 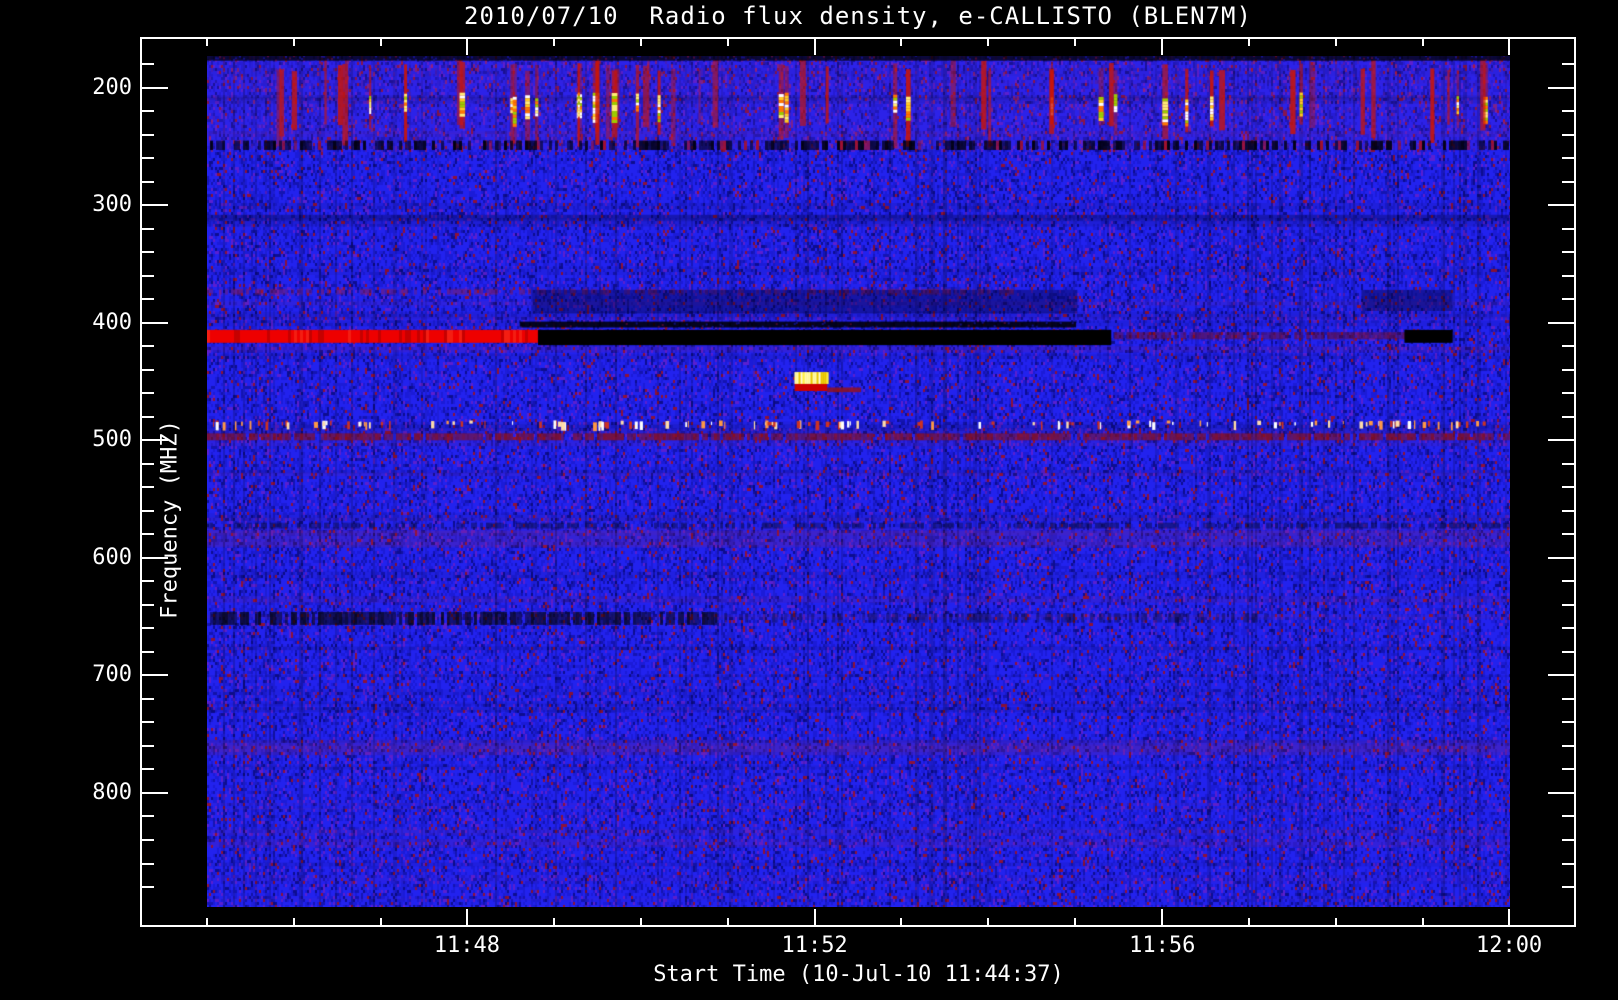 I want to click on x-tick-label: 12:00, so click(x=1509, y=945).